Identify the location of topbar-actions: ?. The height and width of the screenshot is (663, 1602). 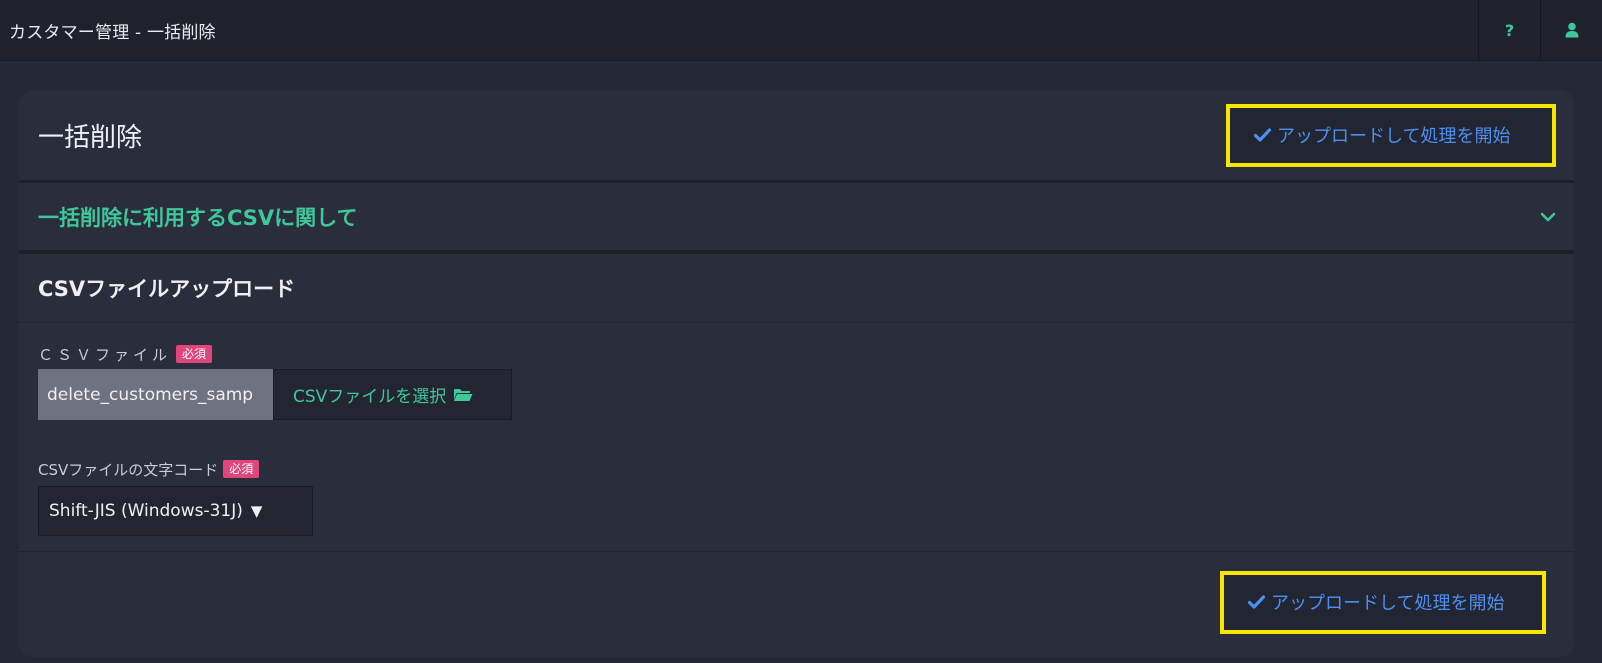
(1540, 30).